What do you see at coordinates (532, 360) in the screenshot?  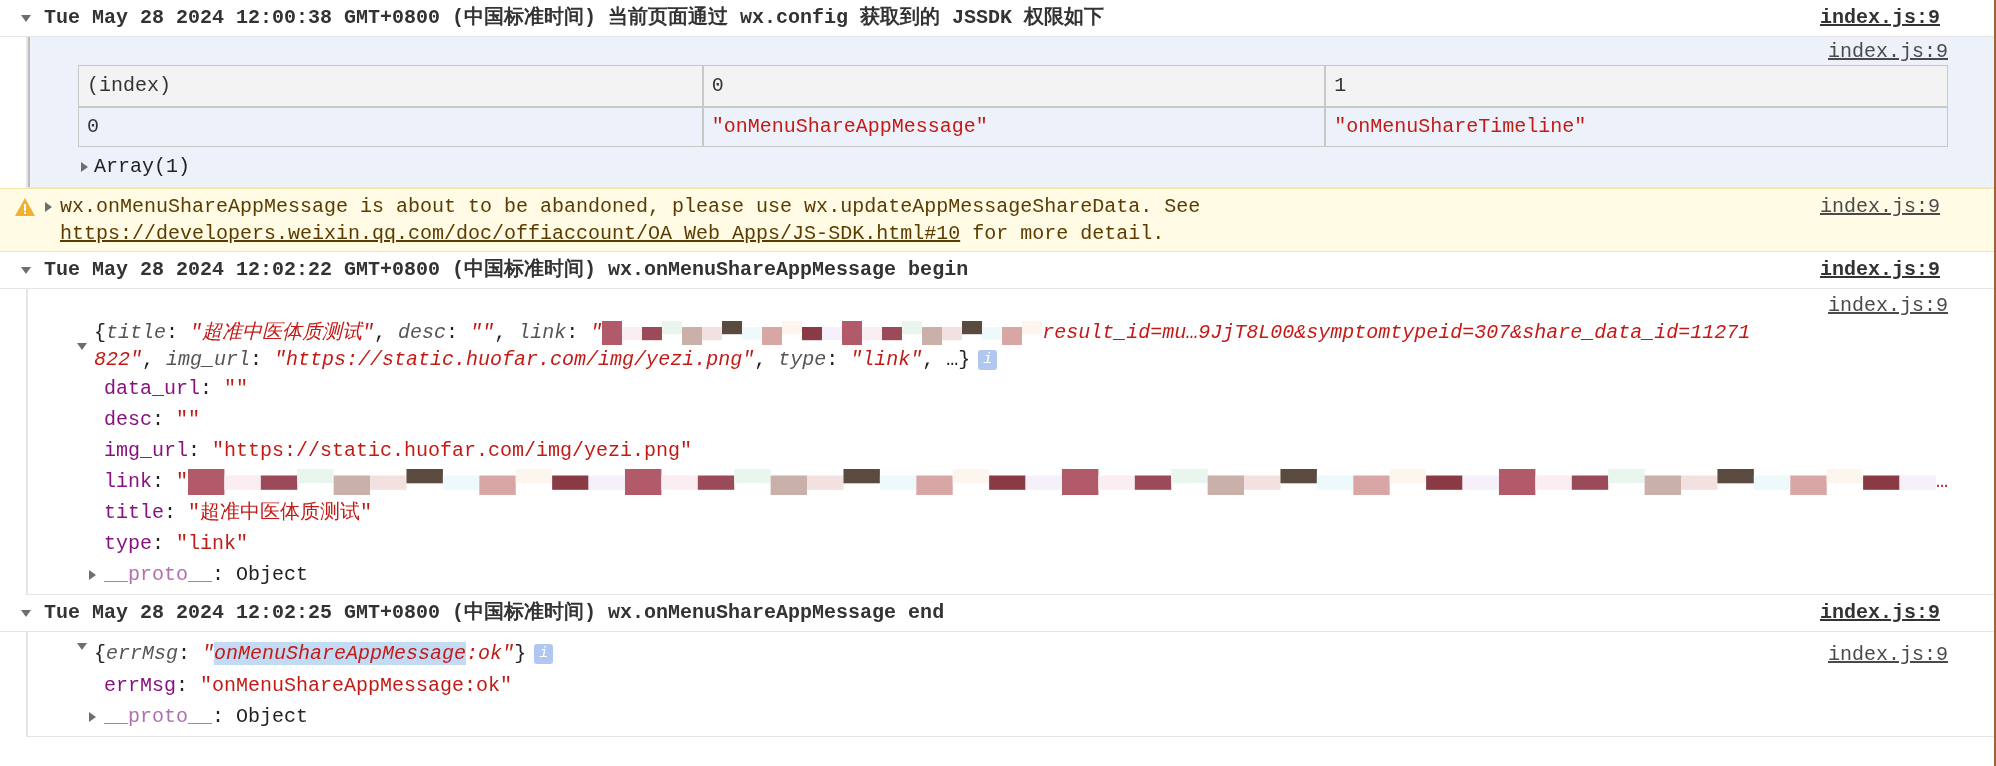 I see `object-preview: 822", img_url: "https://static.huofar.com/img/yezi.png", type: "link", …}` at bounding box center [532, 360].